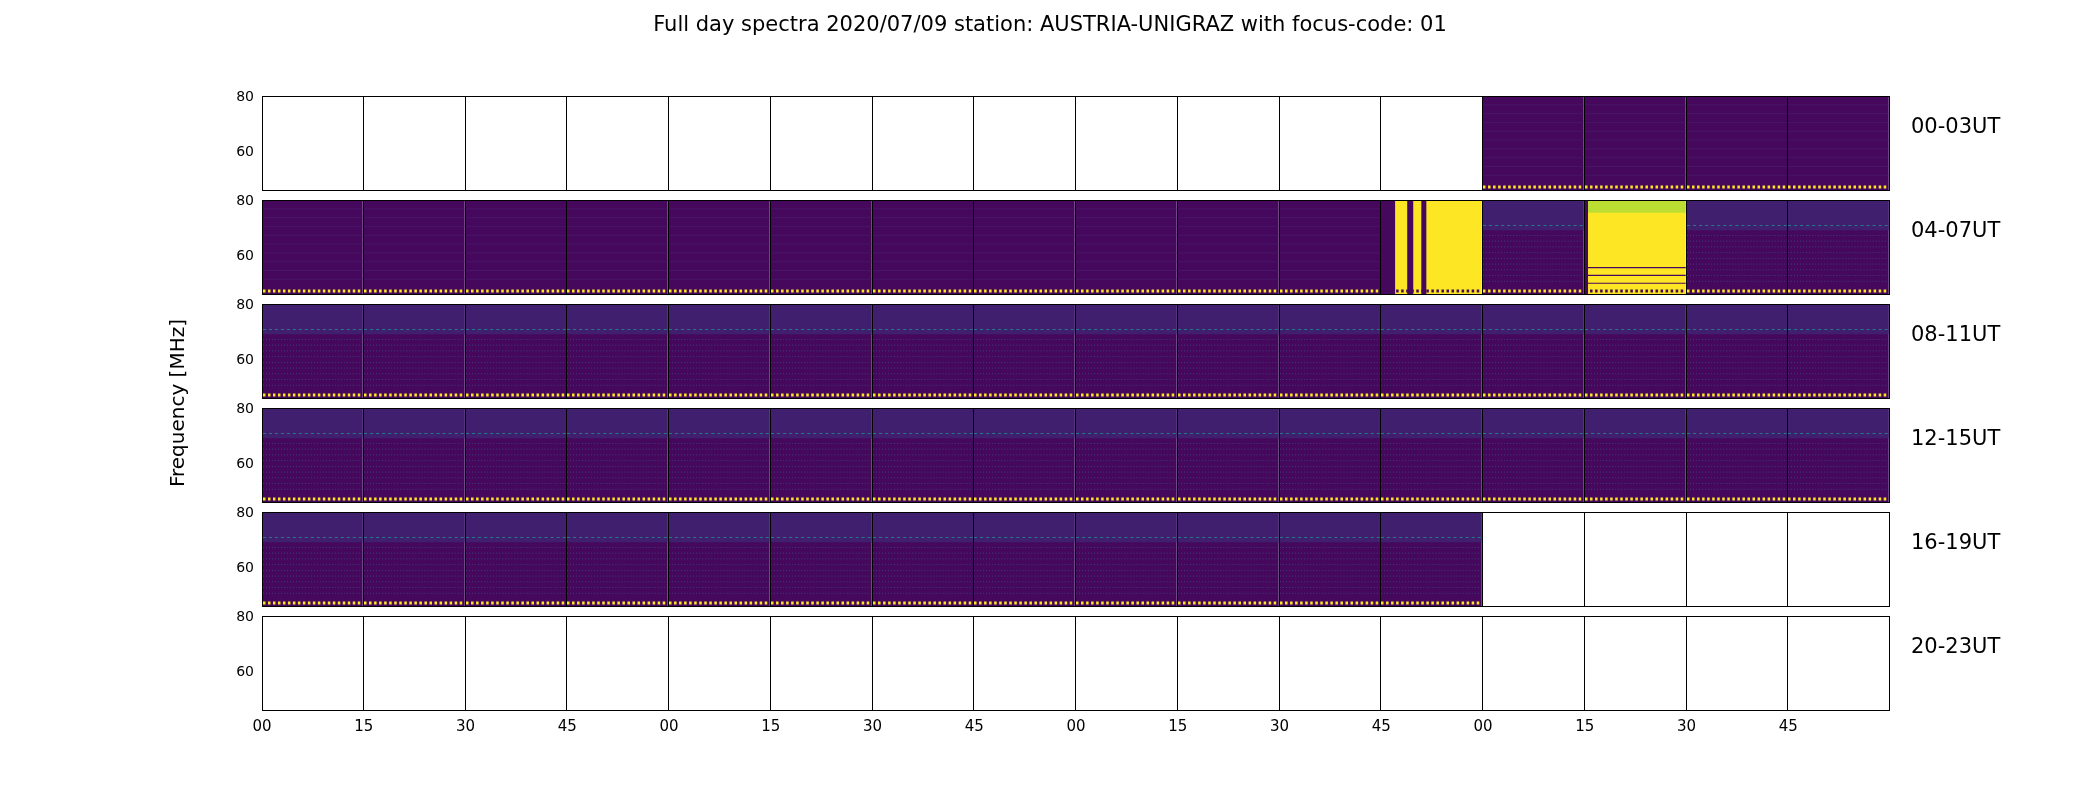 The width and height of the screenshot is (2100, 800). What do you see at coordinates (1050, 24) in the screenshot?
I see `figure-title: Full day spectra 2020/07/09 station: AUSTRIA-UNIGRAZ with focus-code: 01` at bounding box center [1050, 24].